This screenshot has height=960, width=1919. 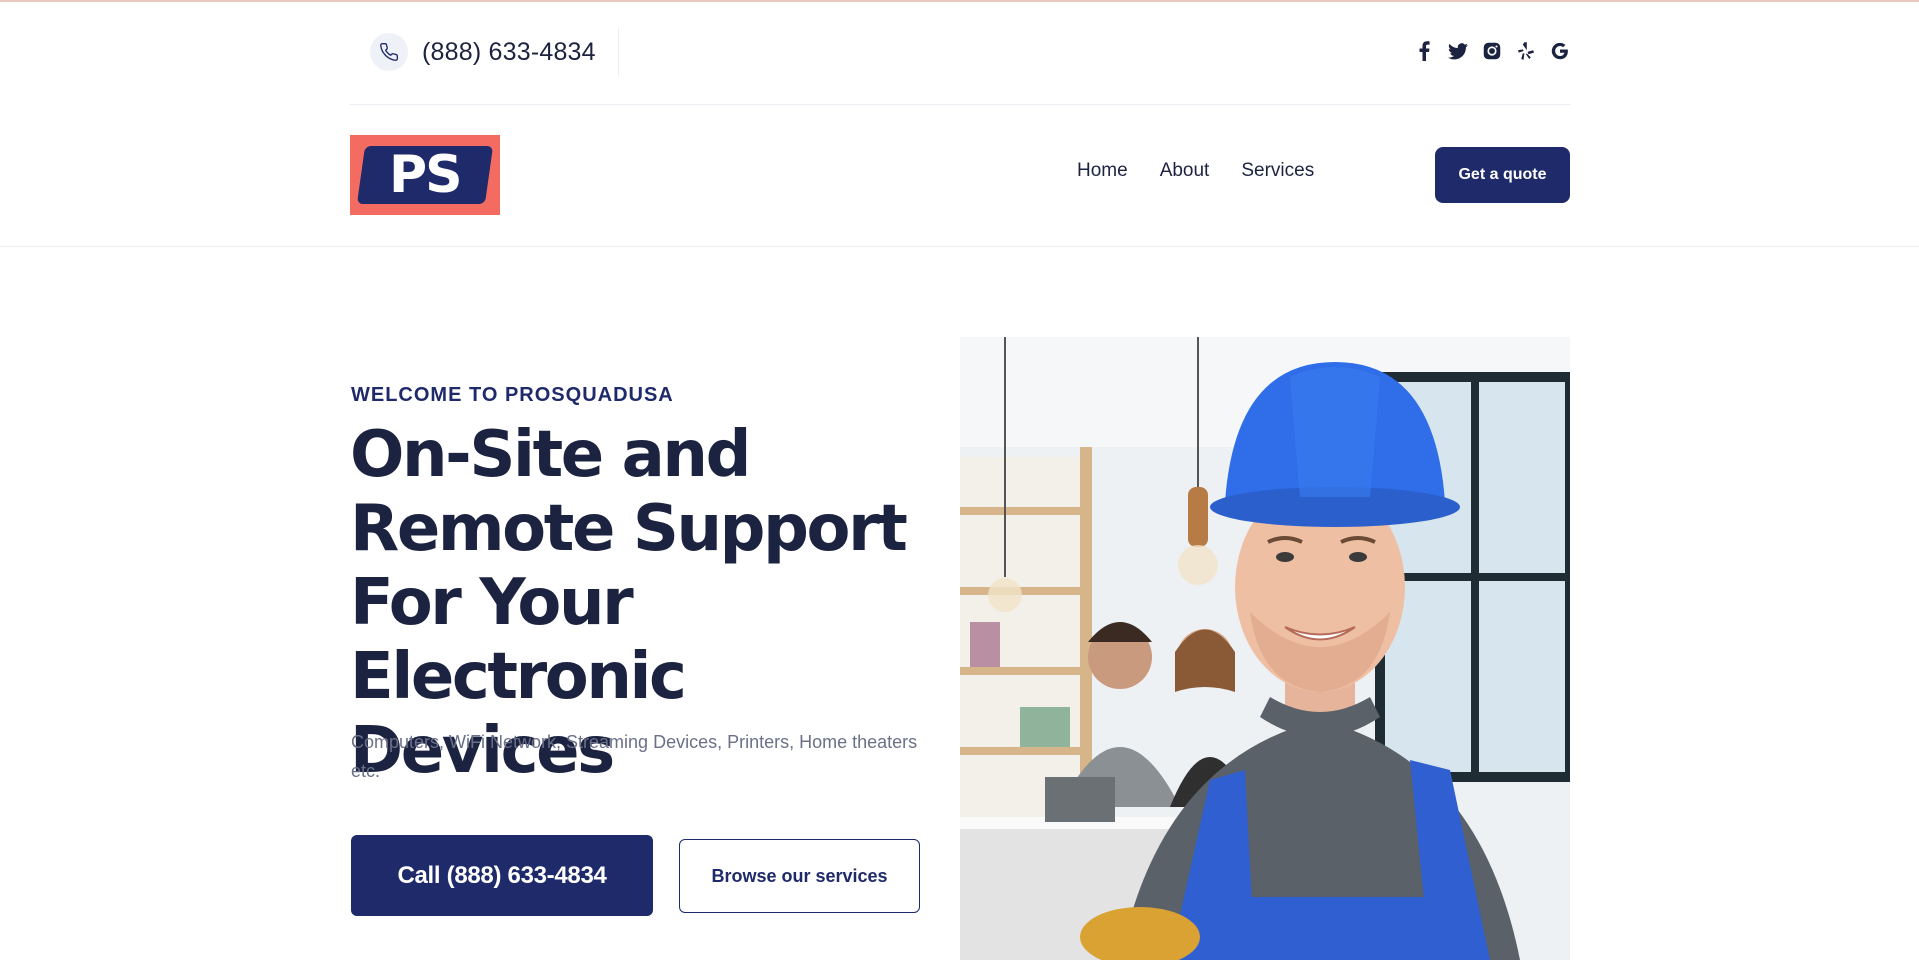 I want to click on instagram-icon, so click(x=1492, y=51).